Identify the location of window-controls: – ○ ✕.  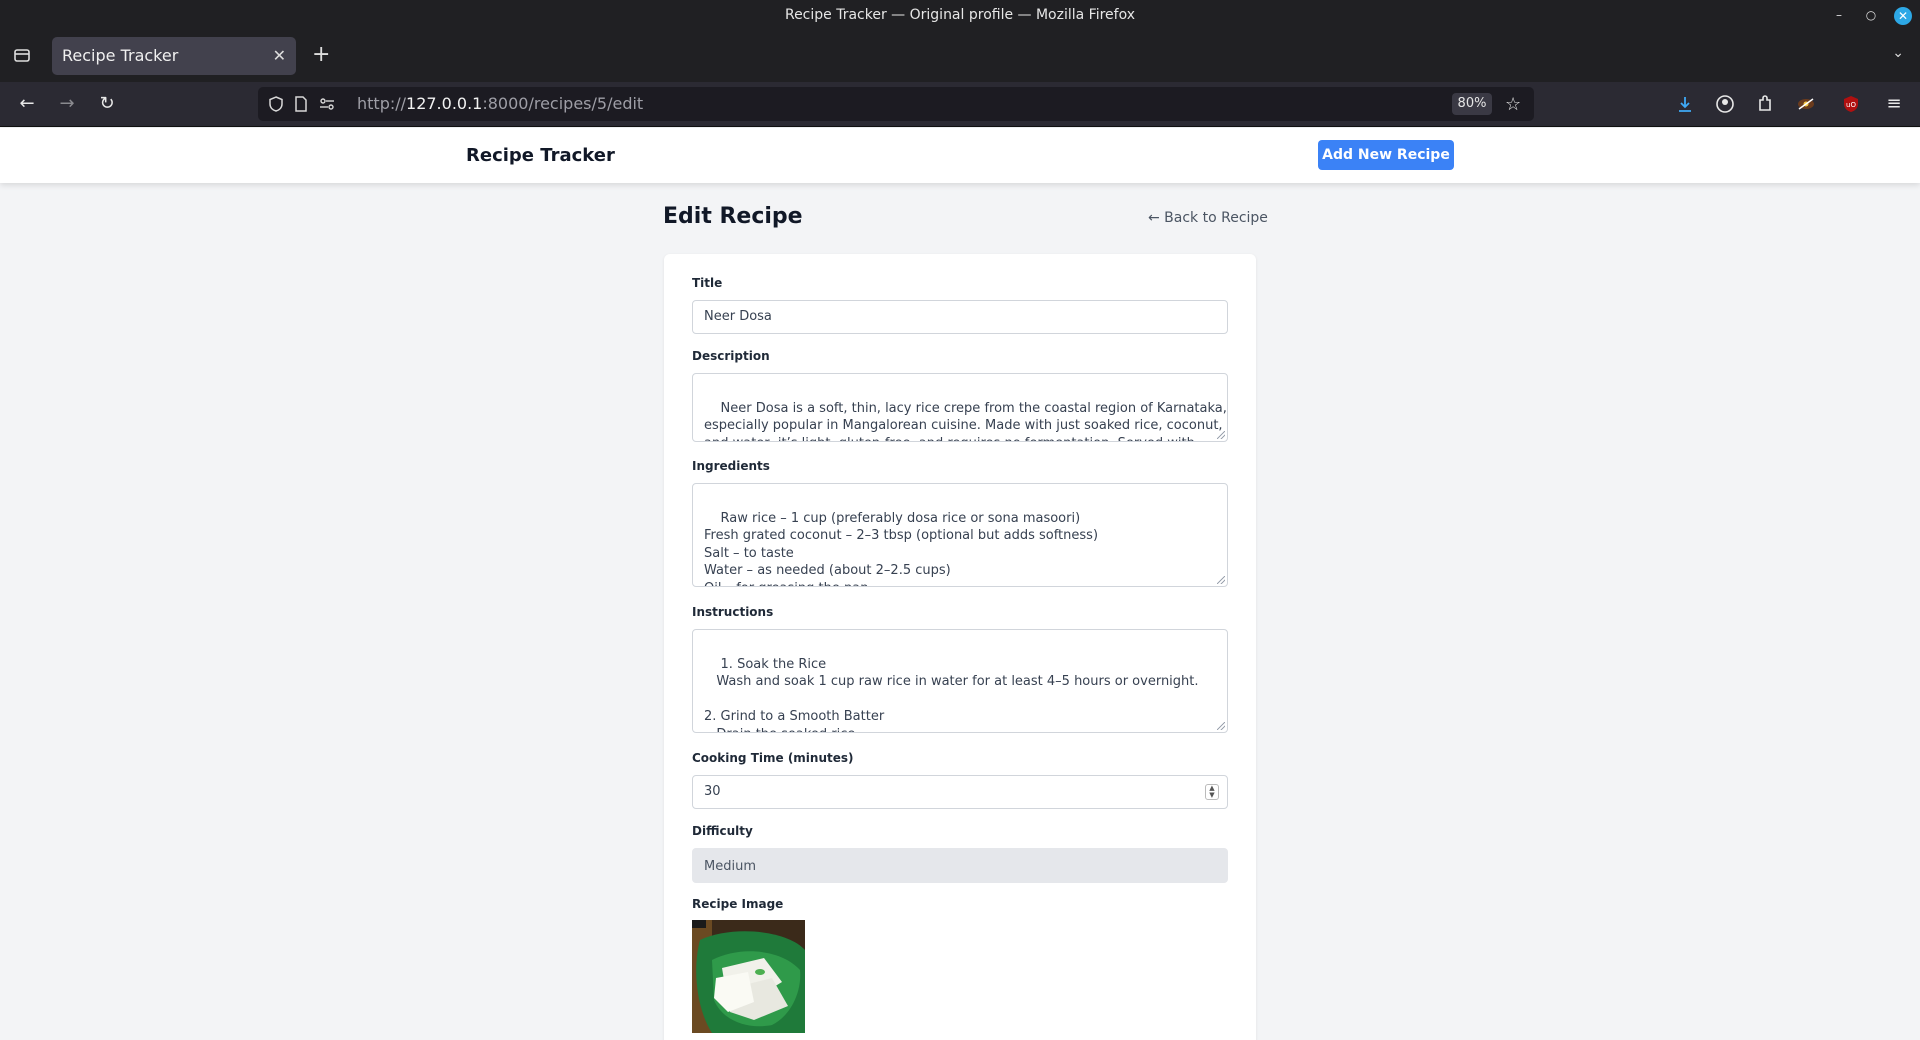
(1871, 15).